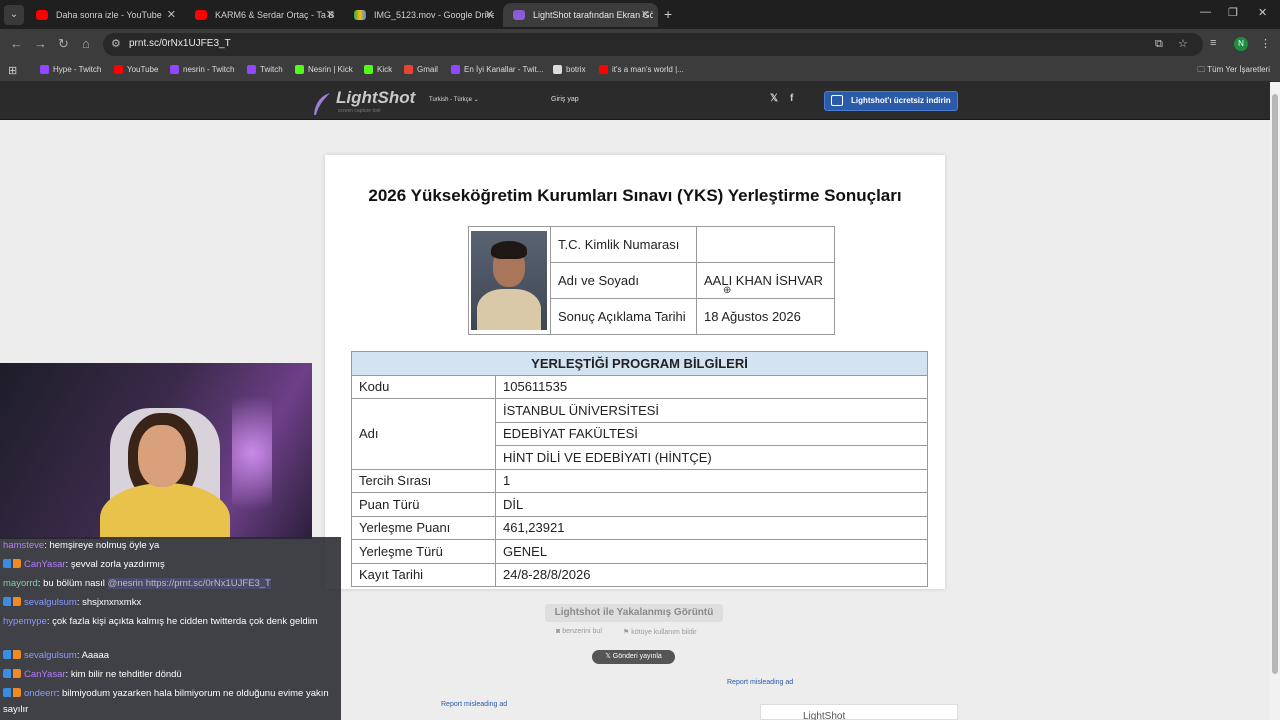 The image size is (1280, 720). I want to click on site-info-icon: ⚙, so click(116, 43).